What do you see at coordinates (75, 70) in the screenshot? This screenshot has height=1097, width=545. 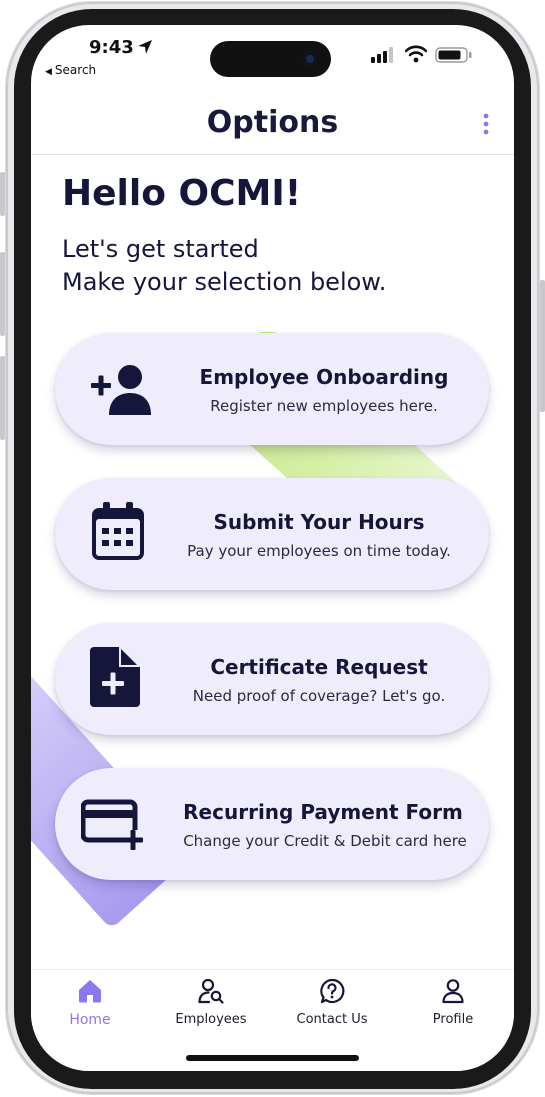 I see `back-label: Search` at bounding box center [75, 70].